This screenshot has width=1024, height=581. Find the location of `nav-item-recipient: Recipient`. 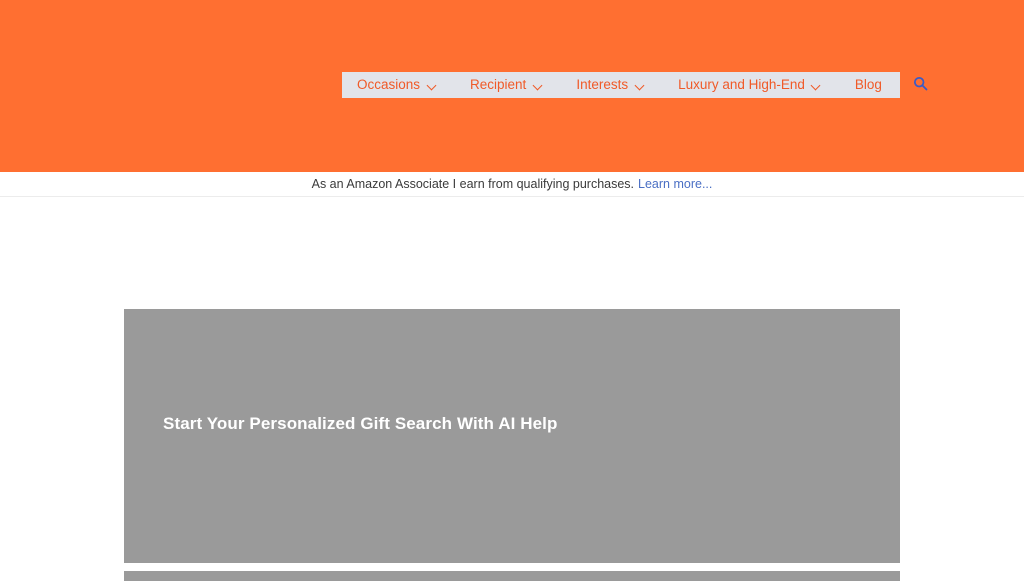

nav-item-recipient: Recipient is located at coordinates (506, 85).